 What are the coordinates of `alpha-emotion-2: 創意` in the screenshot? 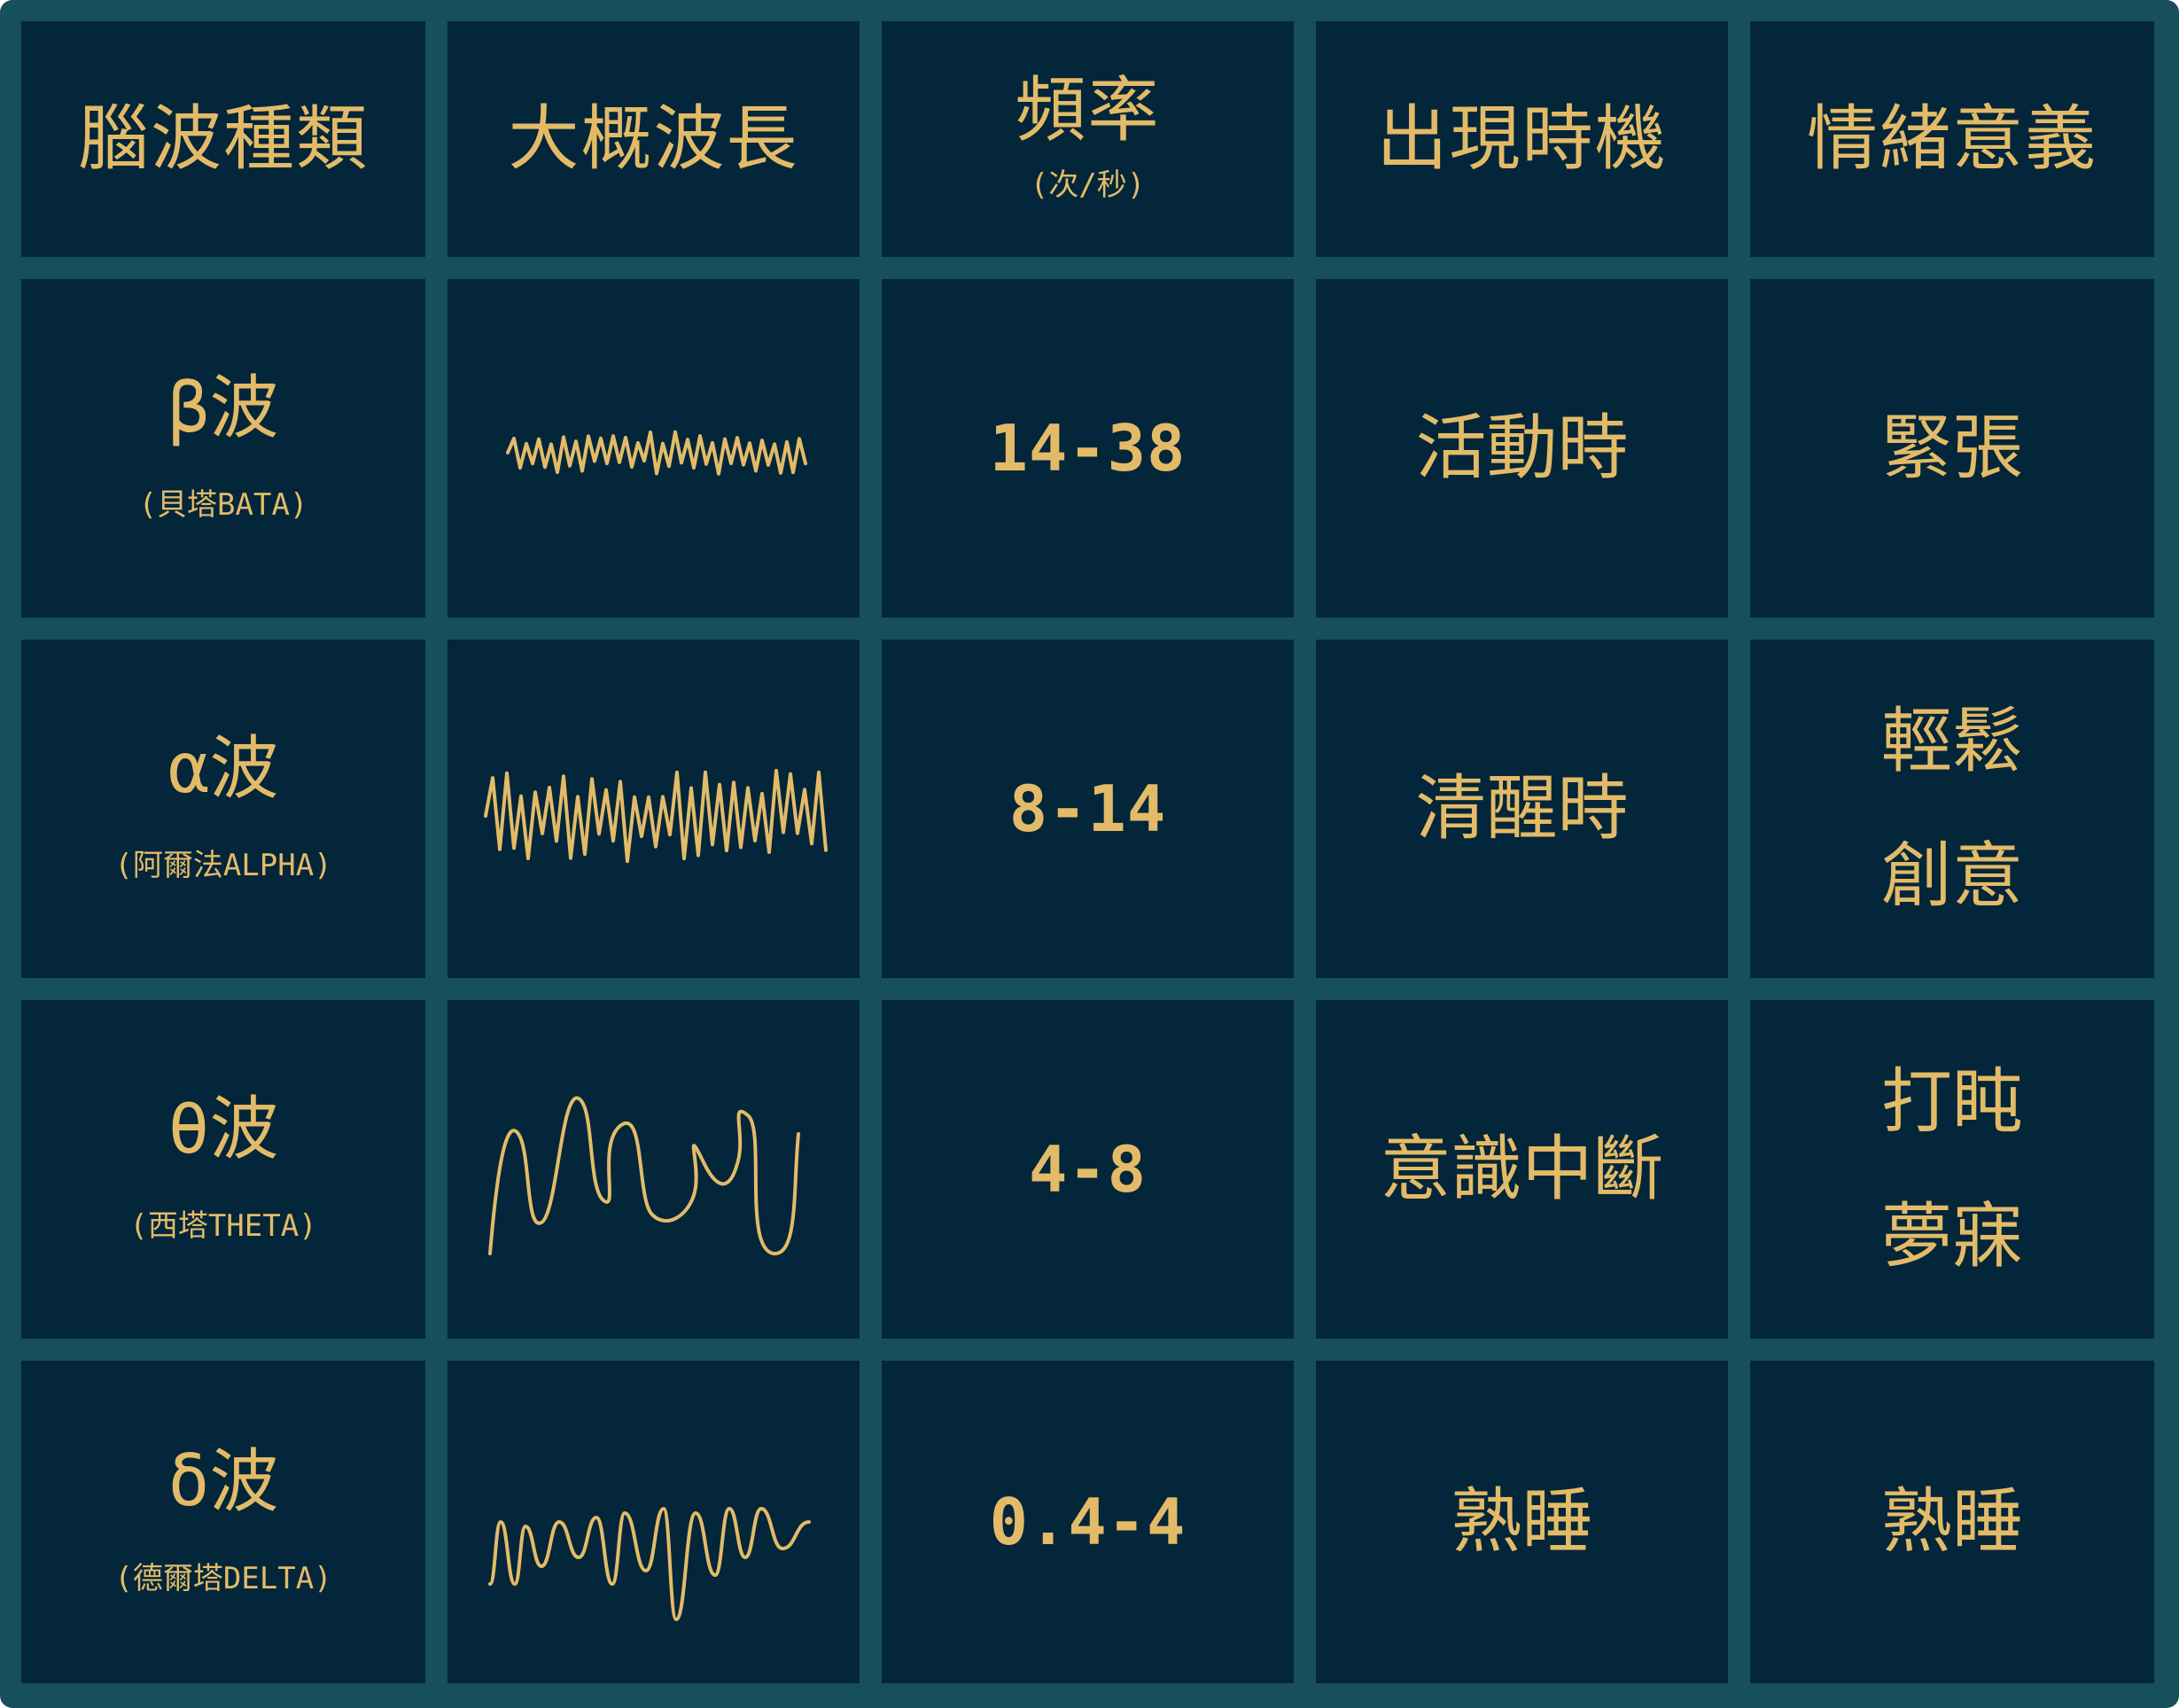 It's located at (1952, 876).